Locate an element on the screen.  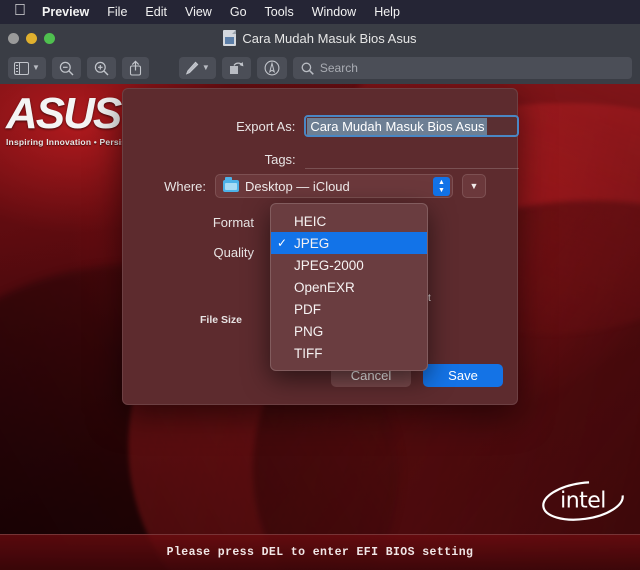
menu-option-jpeg-2000: JPEG-2000 is located at coordinates (349, 265).